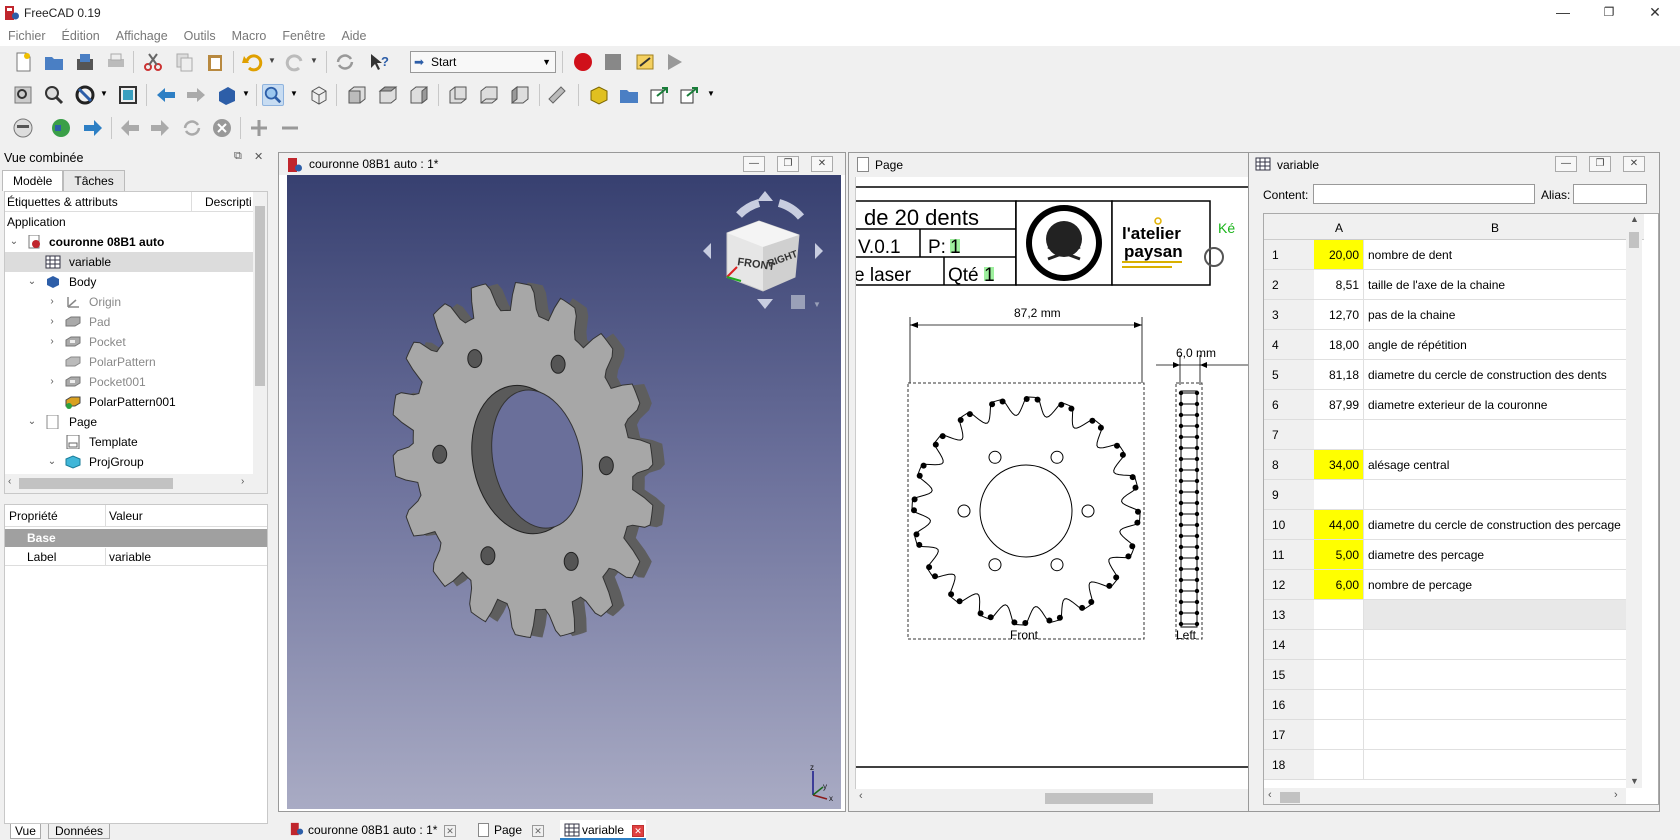 This screenshot has height=840, width=1680. What do you see at coordinates (129, 362) in the screenshot?
I see `tree-item-polarpattern: PolarPattern` at bounding box center [129, 362].